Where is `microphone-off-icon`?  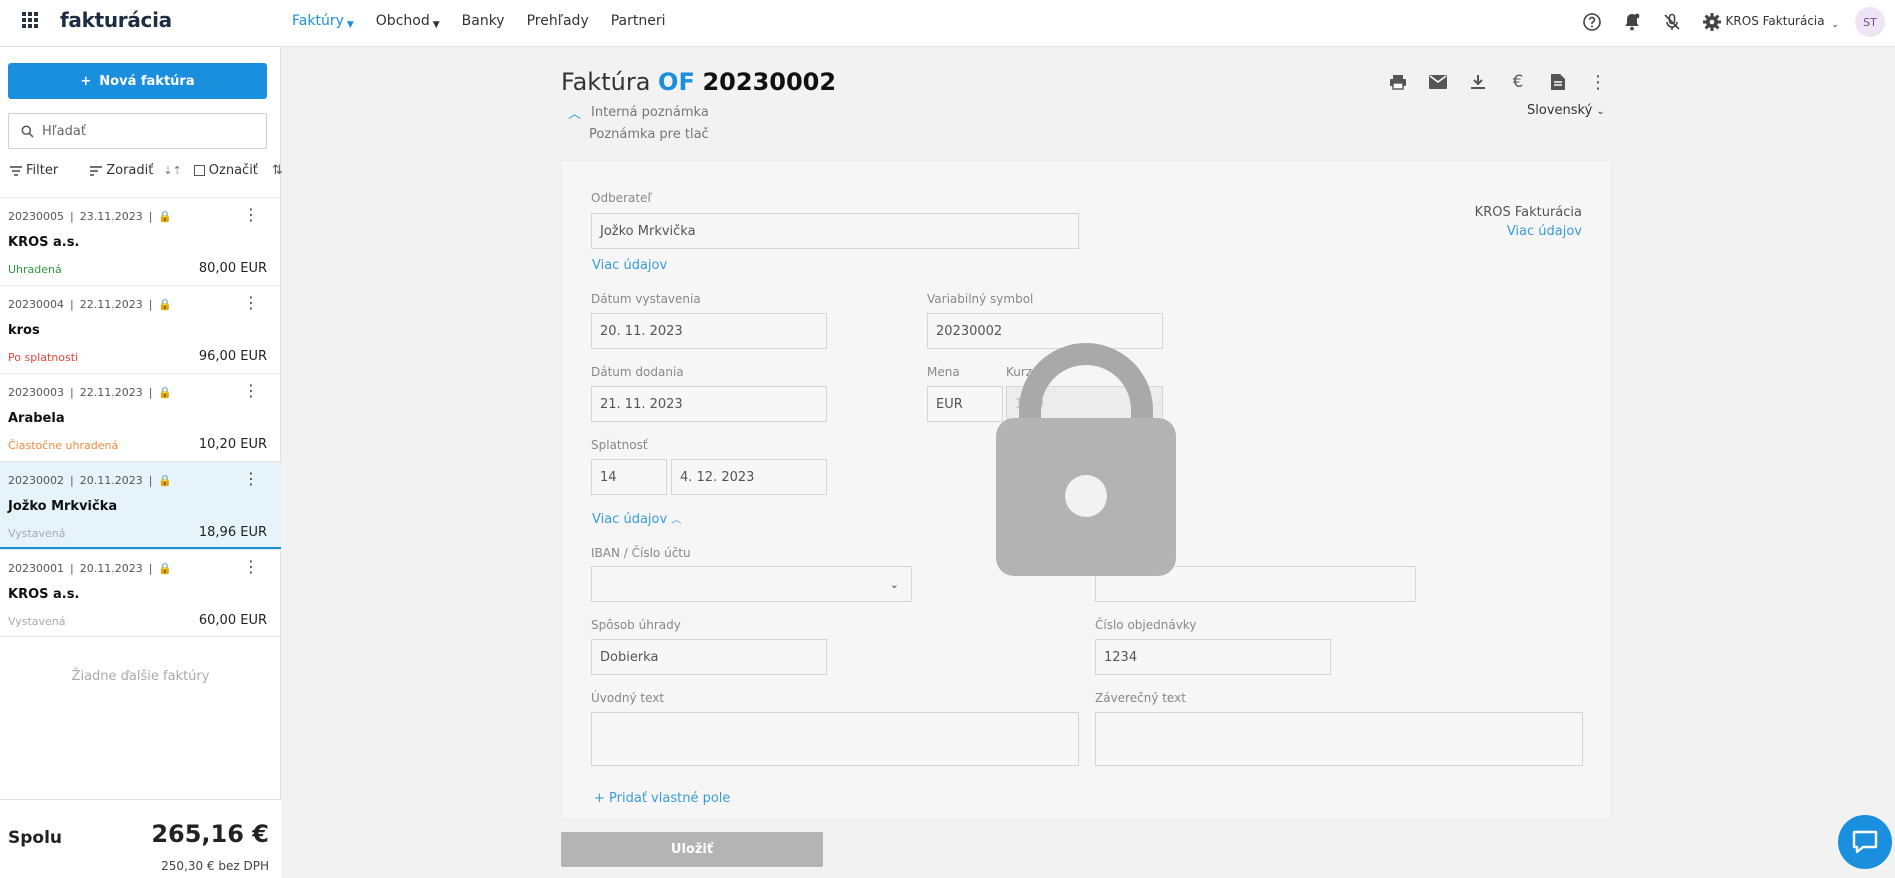
microphone-off-icon is located at coordinates (1672, 22).